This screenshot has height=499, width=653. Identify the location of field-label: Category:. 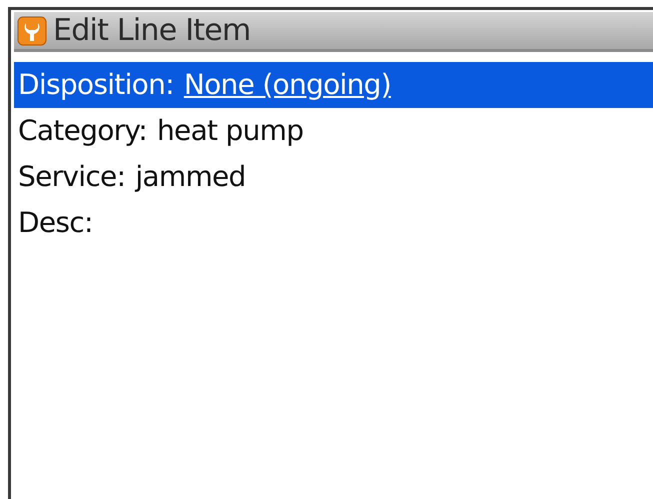
(82, 131).